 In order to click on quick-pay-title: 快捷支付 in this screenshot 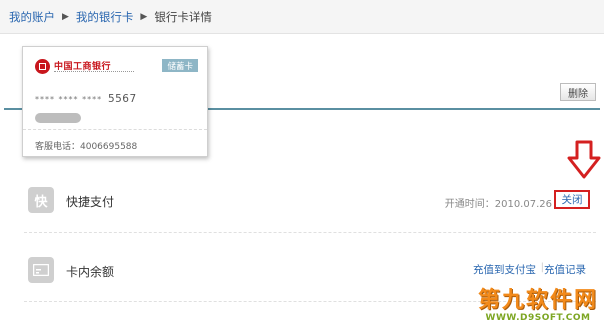, I will do `click(90, 202)`.